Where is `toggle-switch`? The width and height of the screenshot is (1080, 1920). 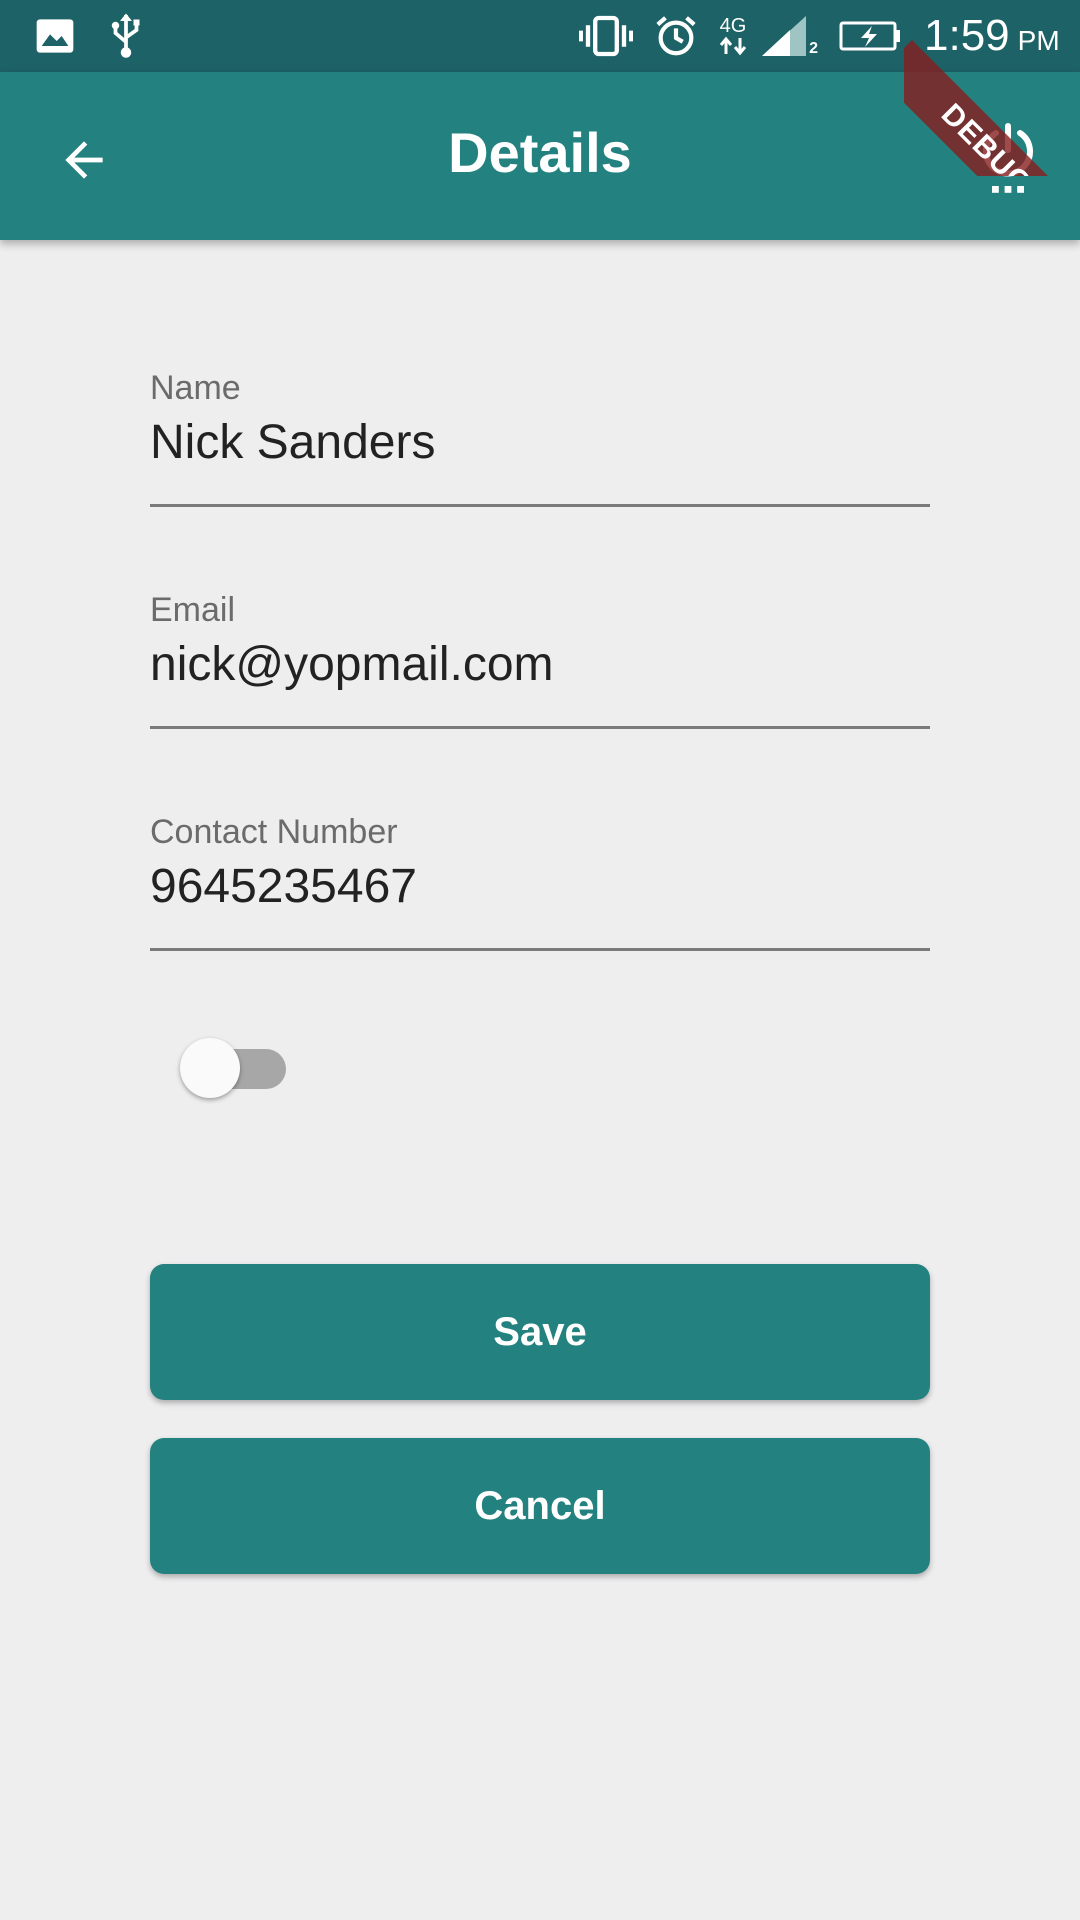
toggle-switch is located at coordinates (234, 1068).